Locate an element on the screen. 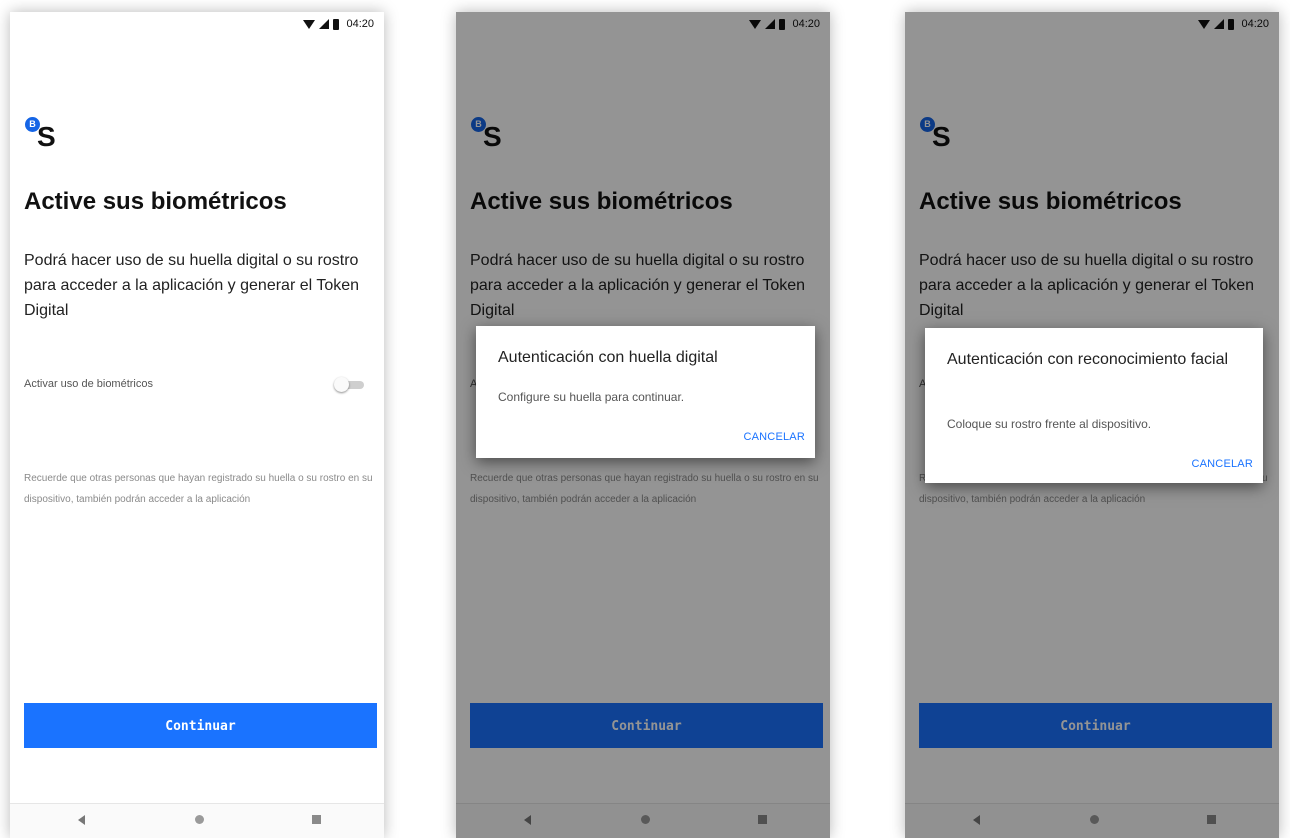  home-icon is located at coordinates (199, 819).